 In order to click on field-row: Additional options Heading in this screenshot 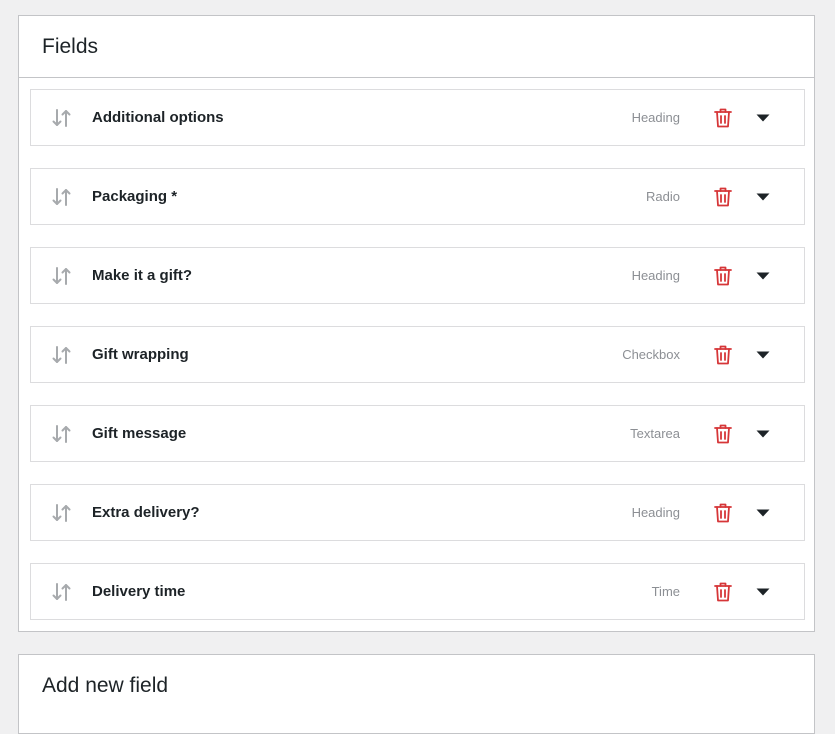, I will do `click(417, 117)`.